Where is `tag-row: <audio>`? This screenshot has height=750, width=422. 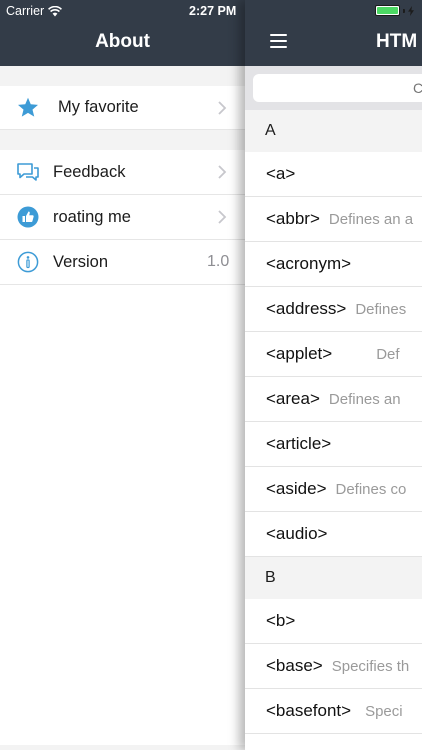 tag-row: <audio> is located at coordinates (333, 534).